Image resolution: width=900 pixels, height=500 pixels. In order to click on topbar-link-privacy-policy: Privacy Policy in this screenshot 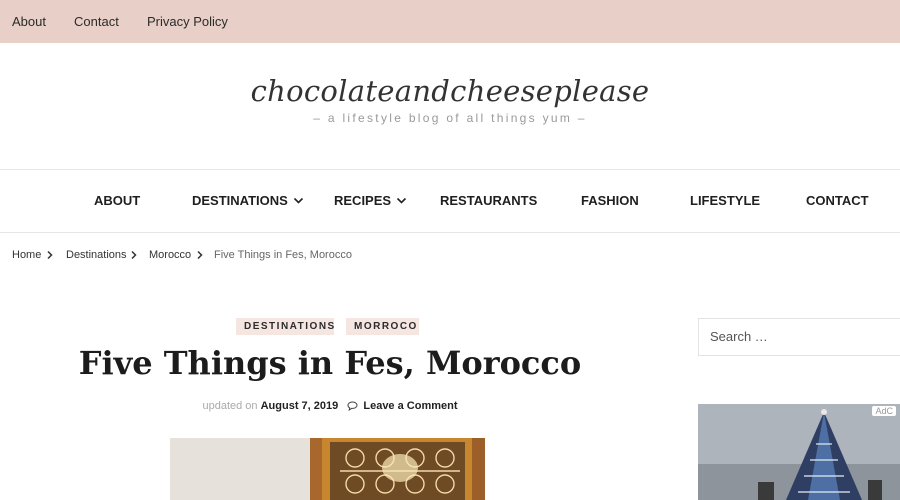, I will do `click(187, 21)`.